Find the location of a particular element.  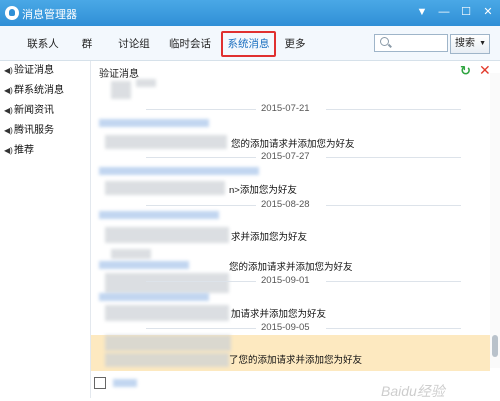

sidebar-item-tencent-services: ◀)腾讯服务 is located at coordinates (29, 131).